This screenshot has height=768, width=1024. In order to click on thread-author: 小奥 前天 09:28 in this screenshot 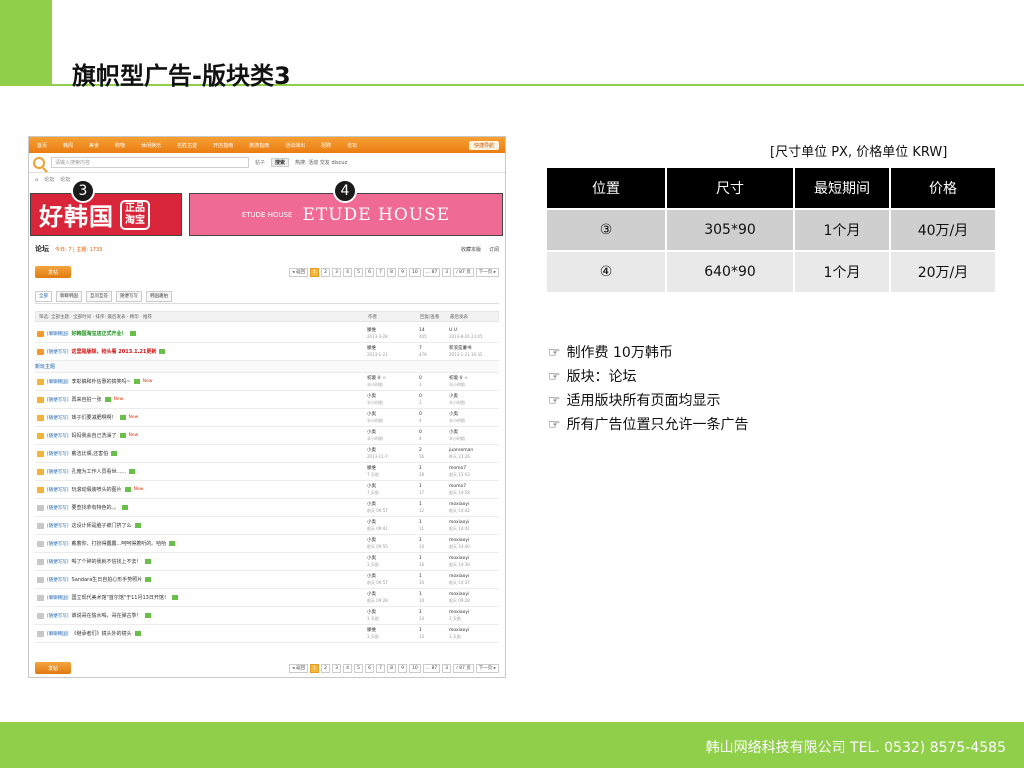, I will do `click(377, 598)`.